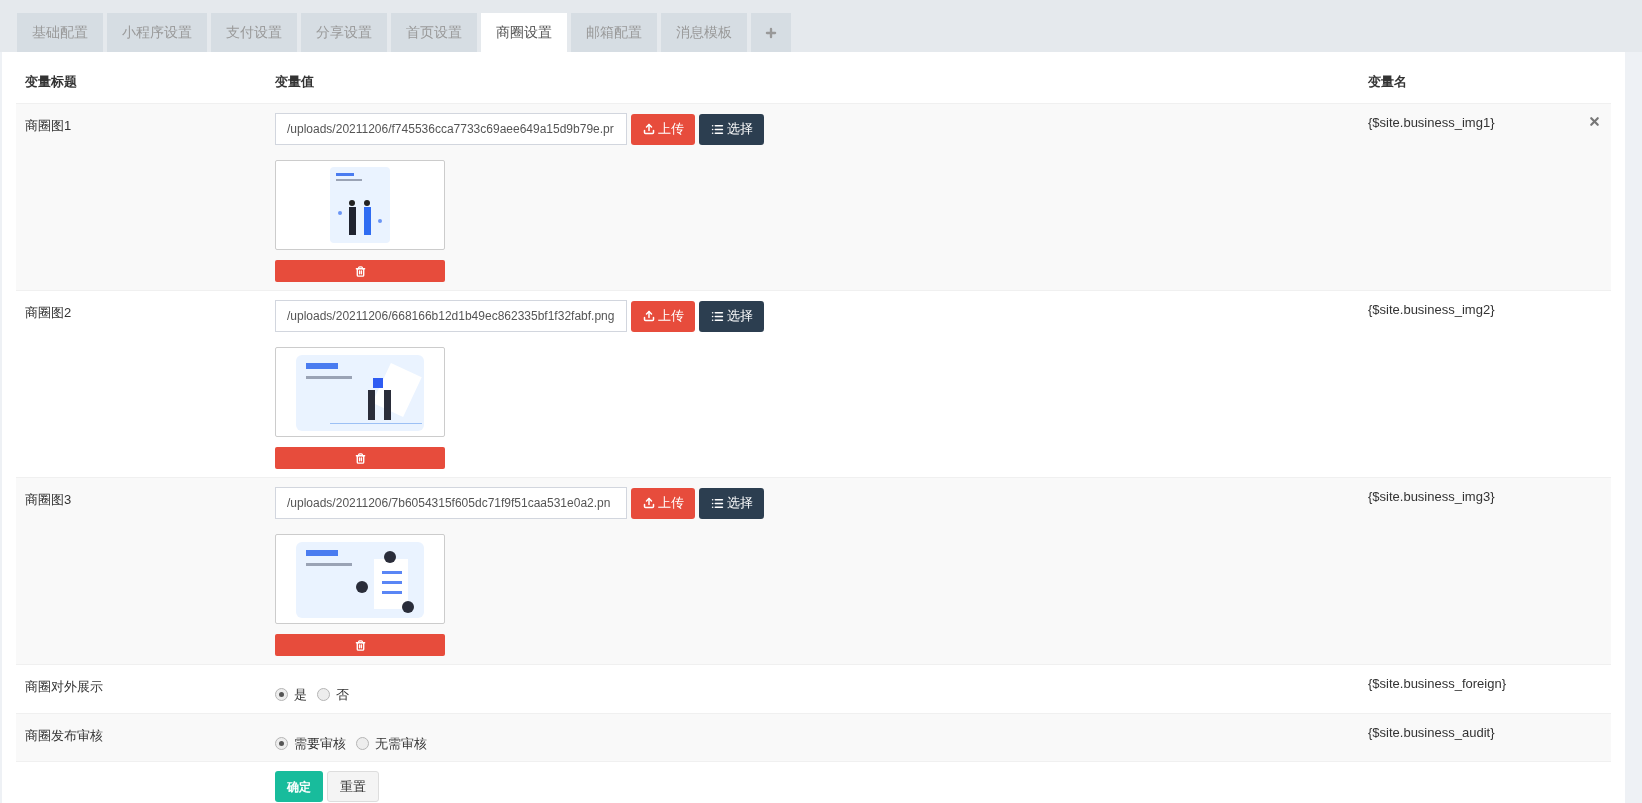  I want to click on add-tab-button, so click(771, 32).